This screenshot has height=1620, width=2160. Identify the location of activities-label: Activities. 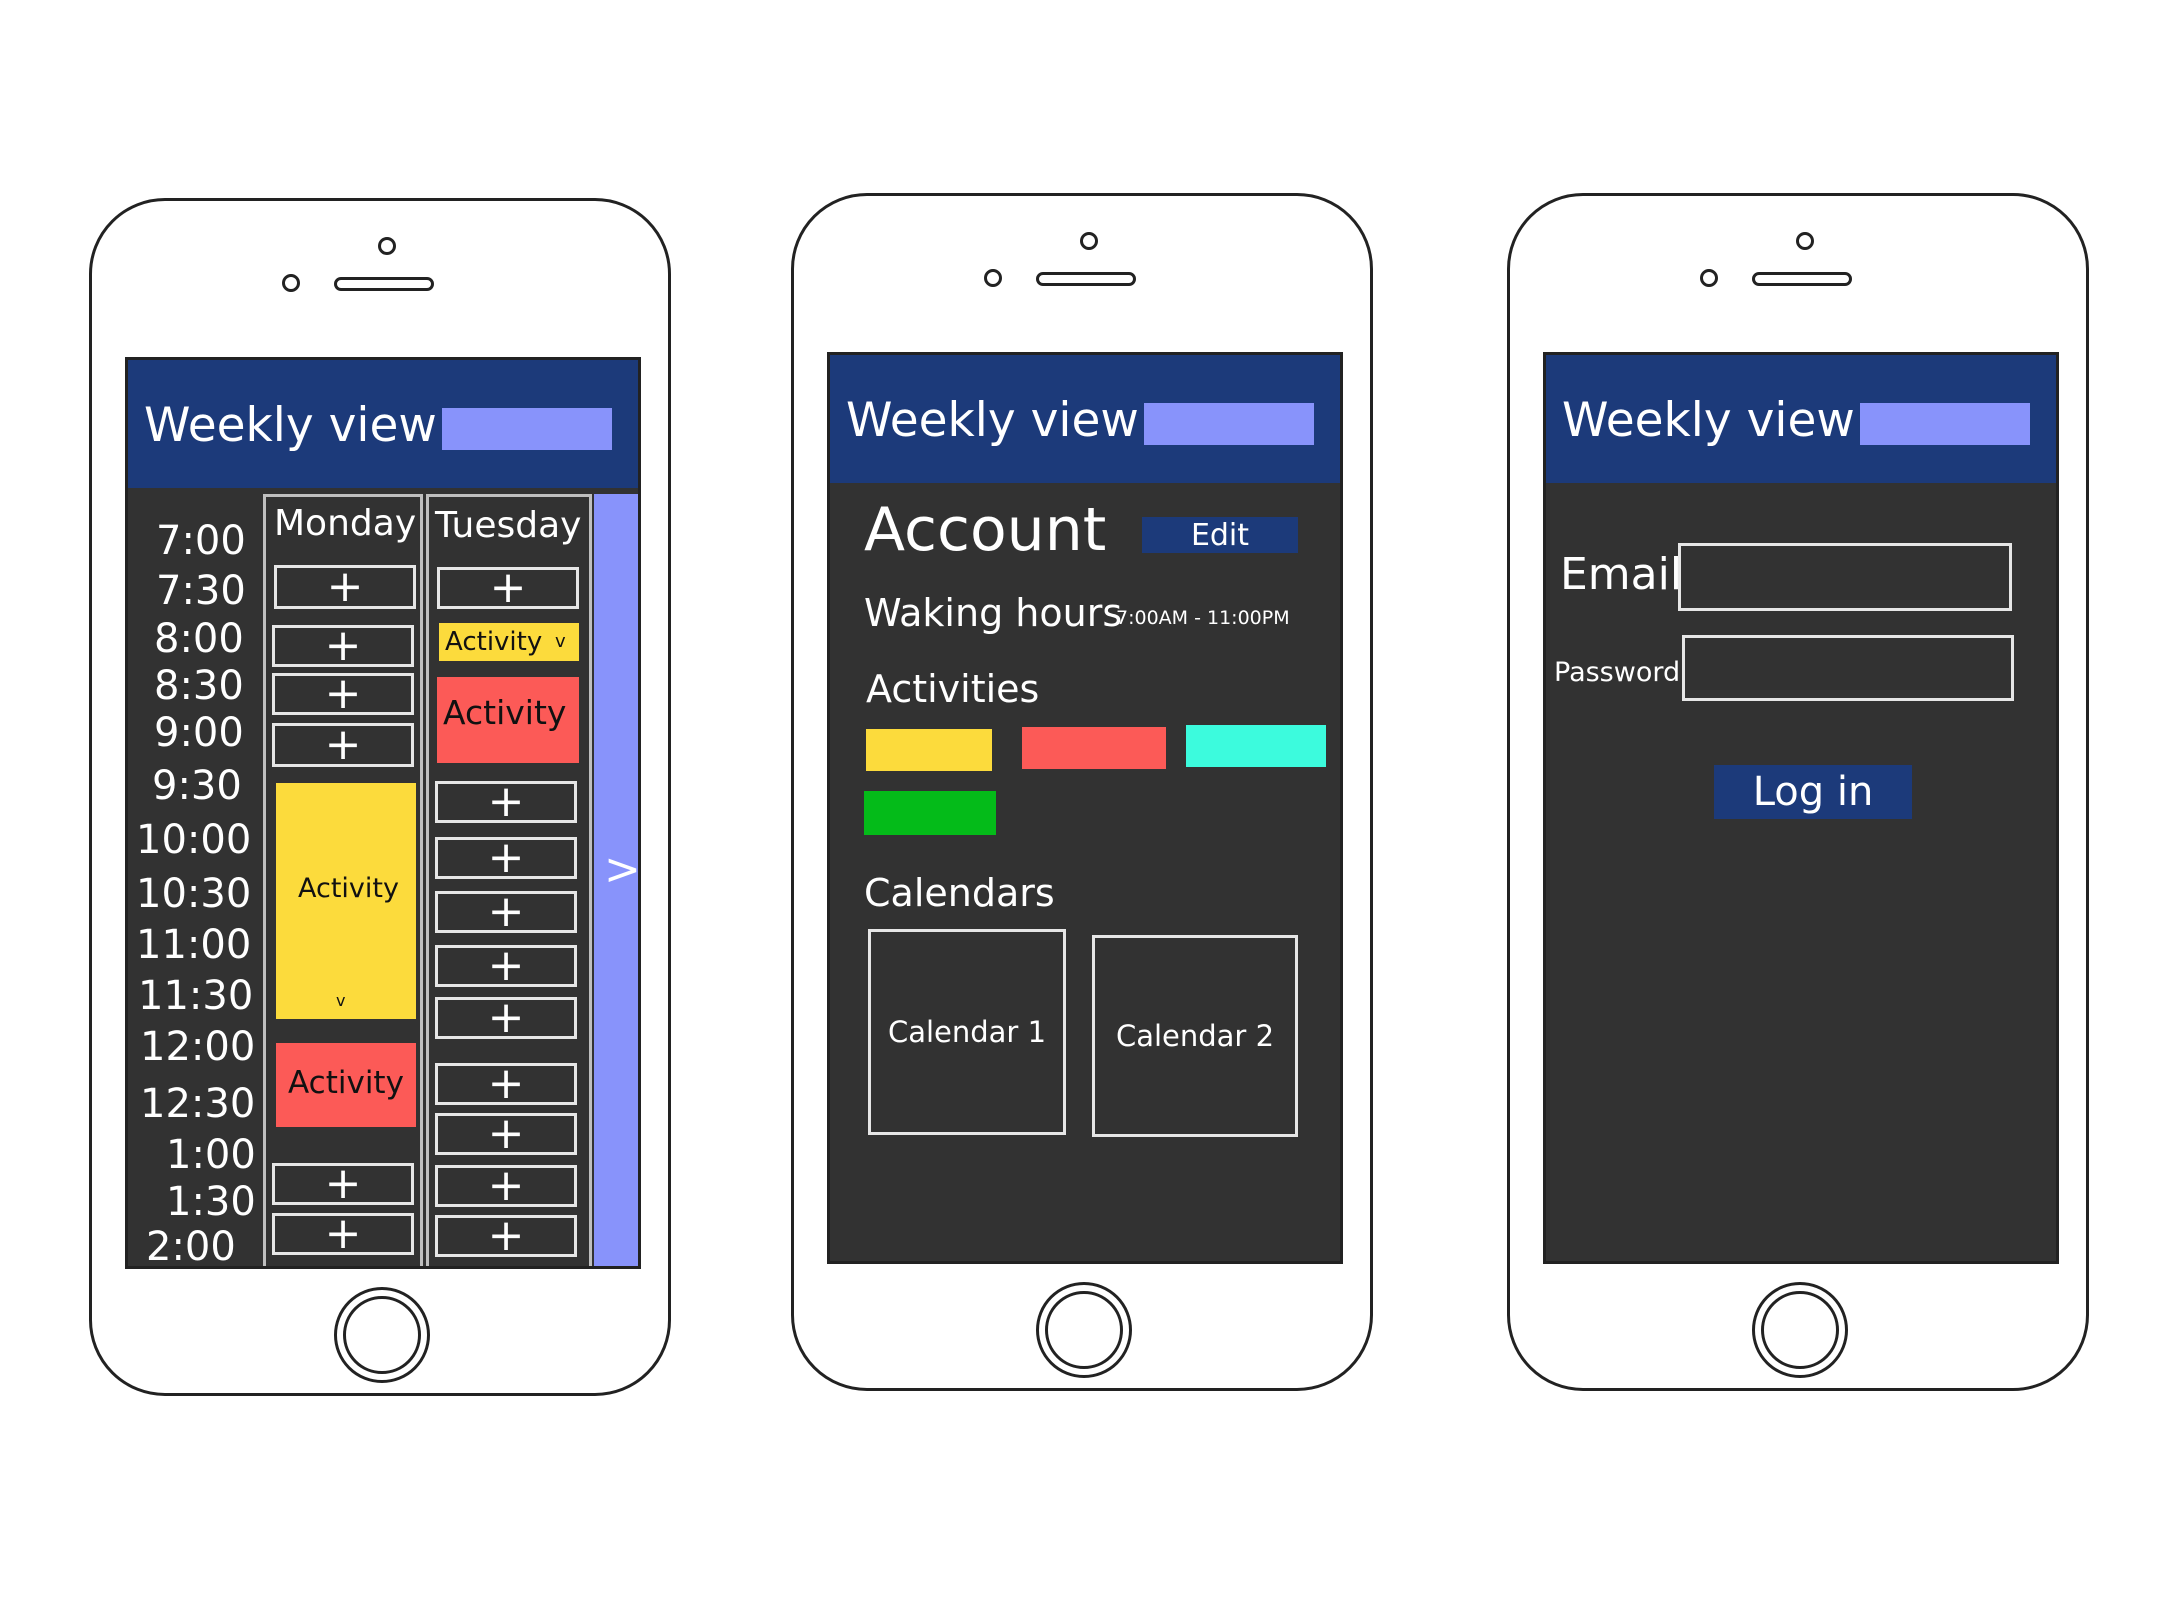
(953, 689).